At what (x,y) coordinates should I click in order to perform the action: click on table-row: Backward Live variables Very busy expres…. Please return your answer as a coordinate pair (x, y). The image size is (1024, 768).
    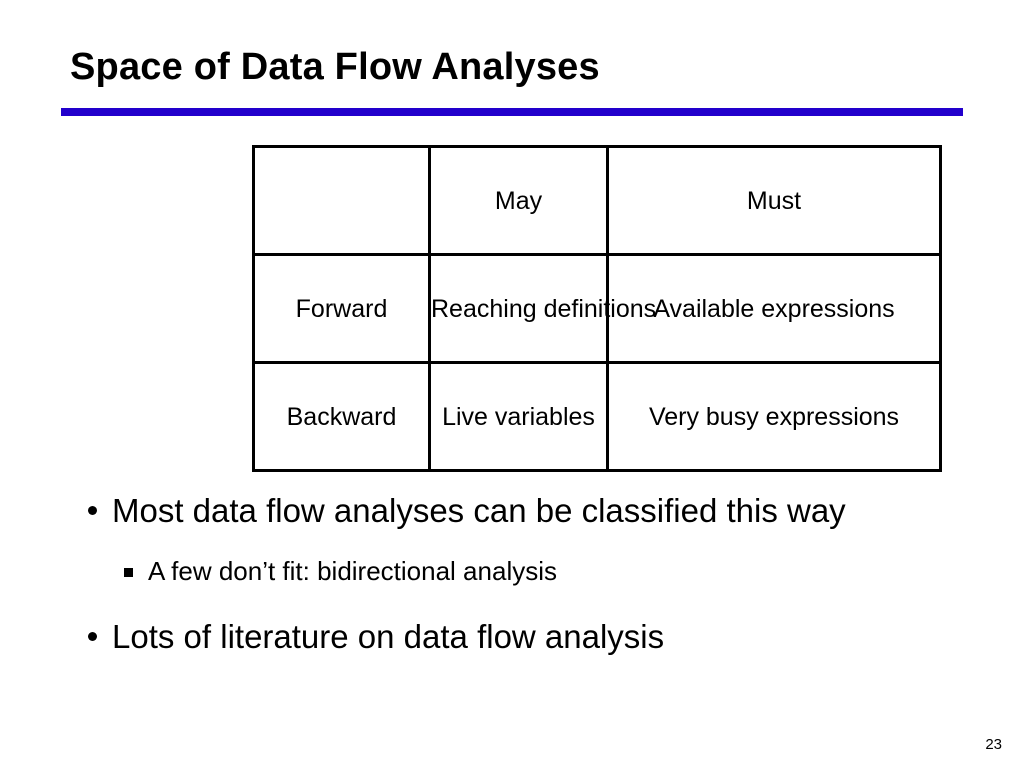
    Looking at the image, I should click on (597, 416).